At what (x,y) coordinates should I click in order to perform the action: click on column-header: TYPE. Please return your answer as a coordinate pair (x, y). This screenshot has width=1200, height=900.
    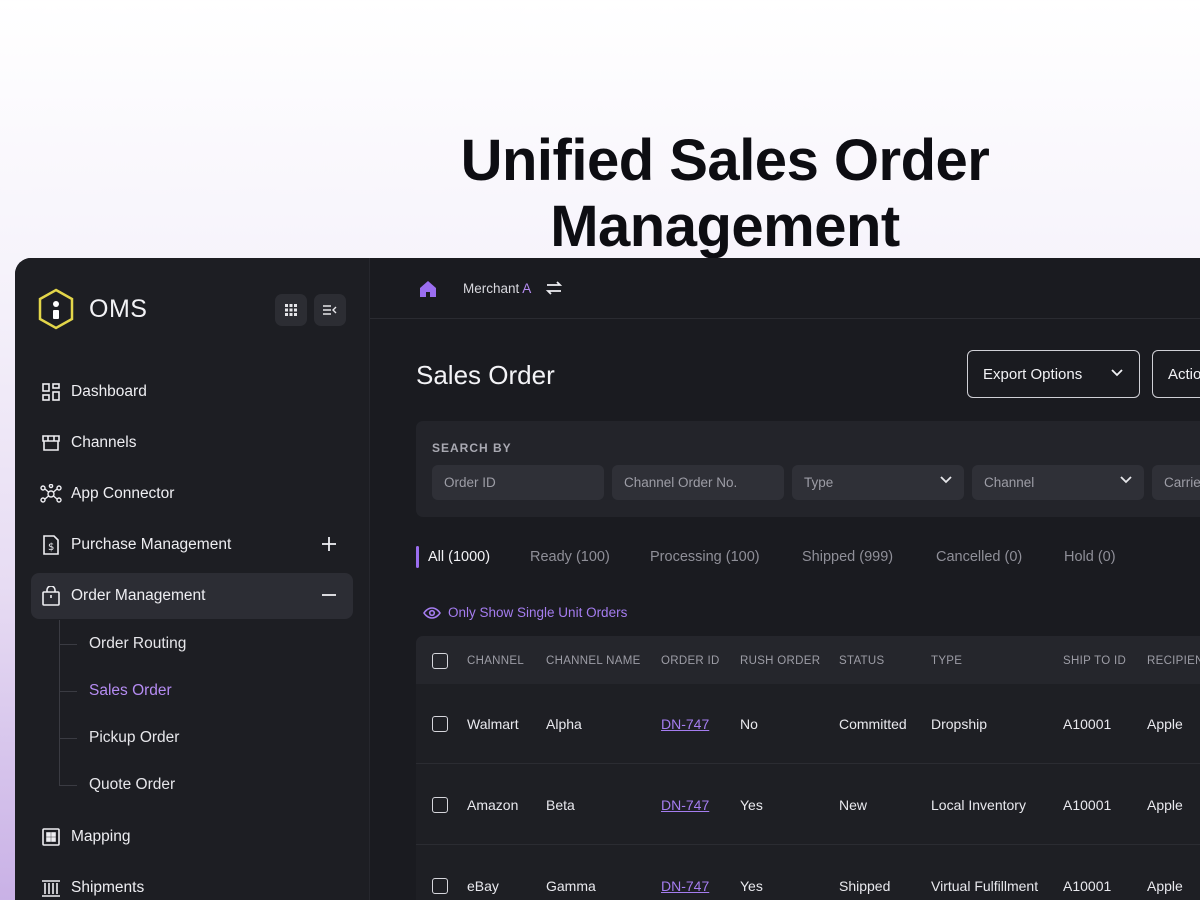
    Looking at the image, I should click on (946, 661).